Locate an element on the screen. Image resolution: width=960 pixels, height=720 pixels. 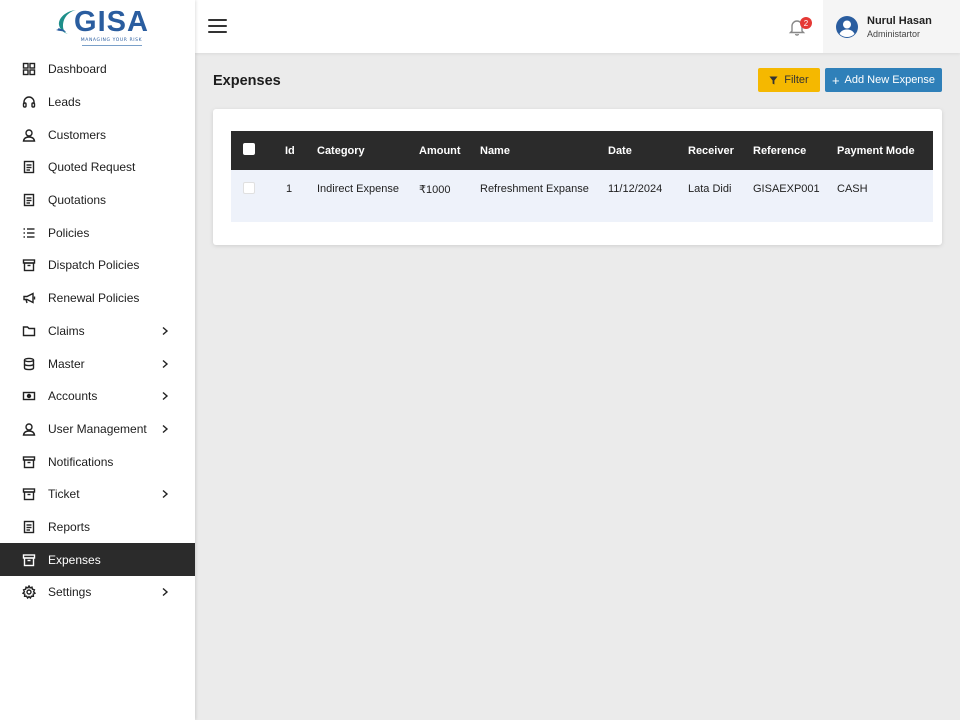
sidebar-item-customers: Customers is located at coordinates (97, 134).